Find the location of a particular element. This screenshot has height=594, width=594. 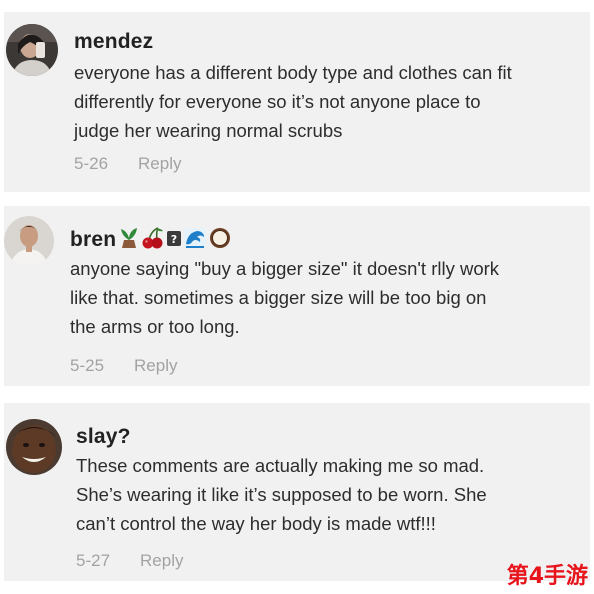

username: slay? is located at coordinates (103, 437).